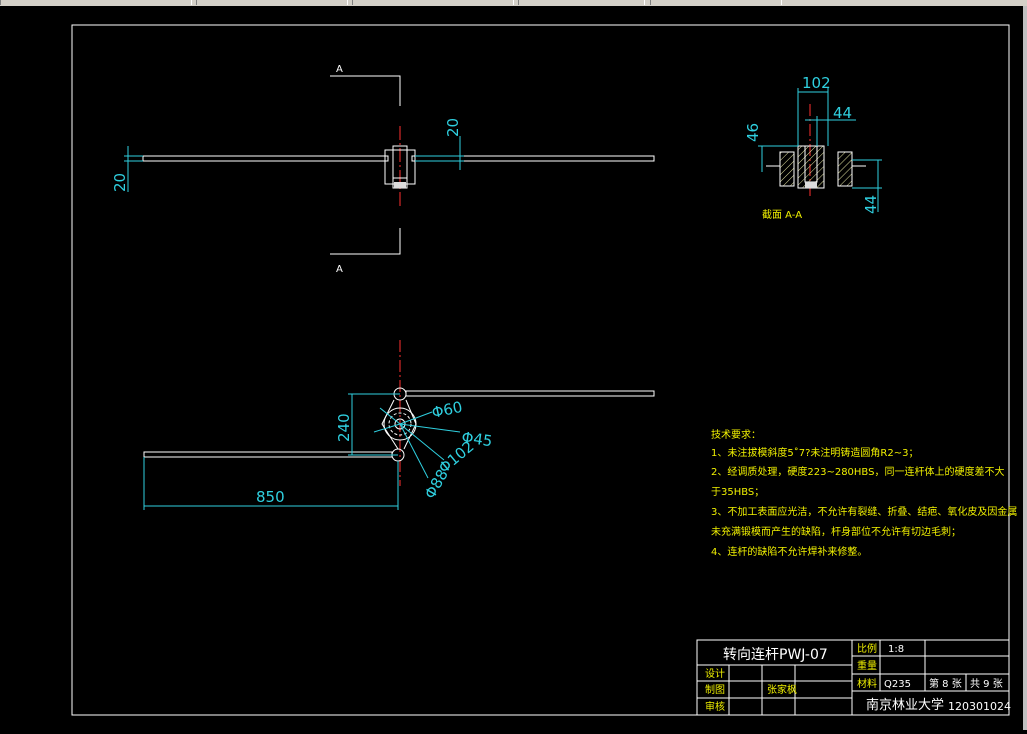 Image resolution: width=1027 pixels, height=734 pixels. What do you see at coordinates (753, 132) in the screenshot?
I see `dim-text-46: 46` at bounding box center [753, 132].